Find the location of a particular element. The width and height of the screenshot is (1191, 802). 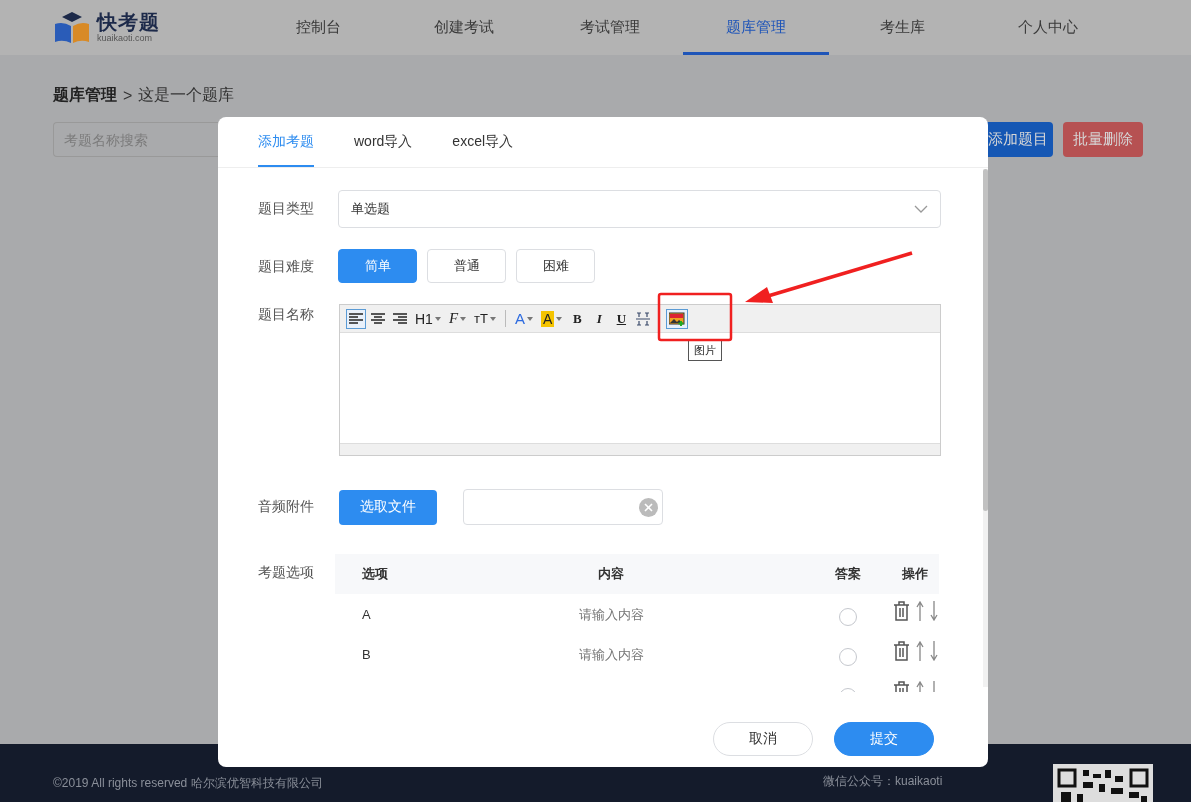

align-left-button is located at coordinates (356, 318).